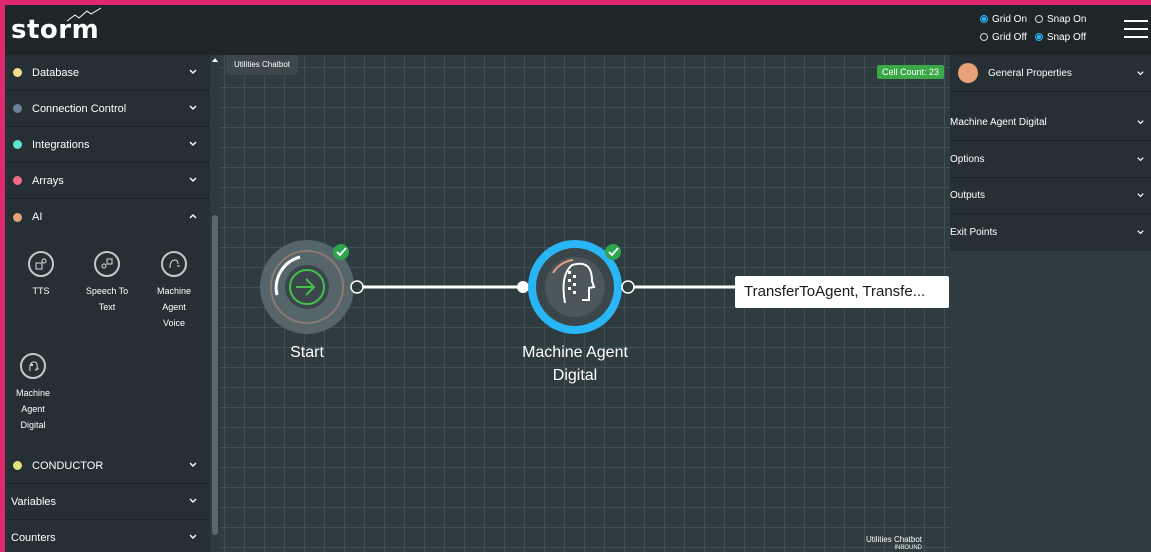  I want to click on sidebar-item-ai: AI, so click(107, 217).